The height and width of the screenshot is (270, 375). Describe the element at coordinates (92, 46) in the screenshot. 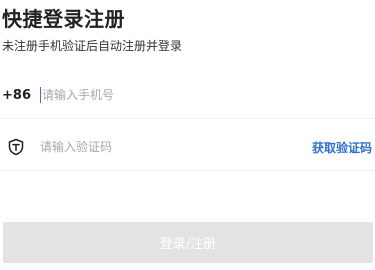

I see `page-subtitle: 未注册手机验证后自动注册并登录` at that location.